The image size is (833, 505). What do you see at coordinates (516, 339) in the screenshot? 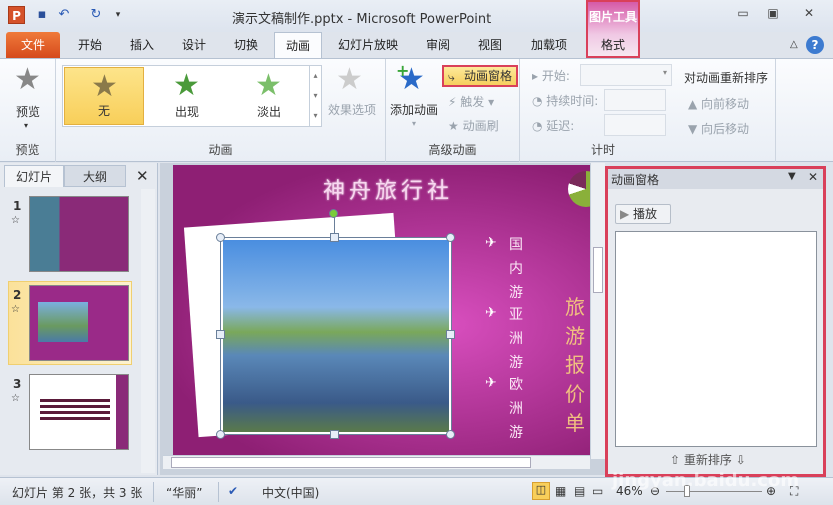
I see `bullet-text: 亚洲游` at bounding box center [516, 339].